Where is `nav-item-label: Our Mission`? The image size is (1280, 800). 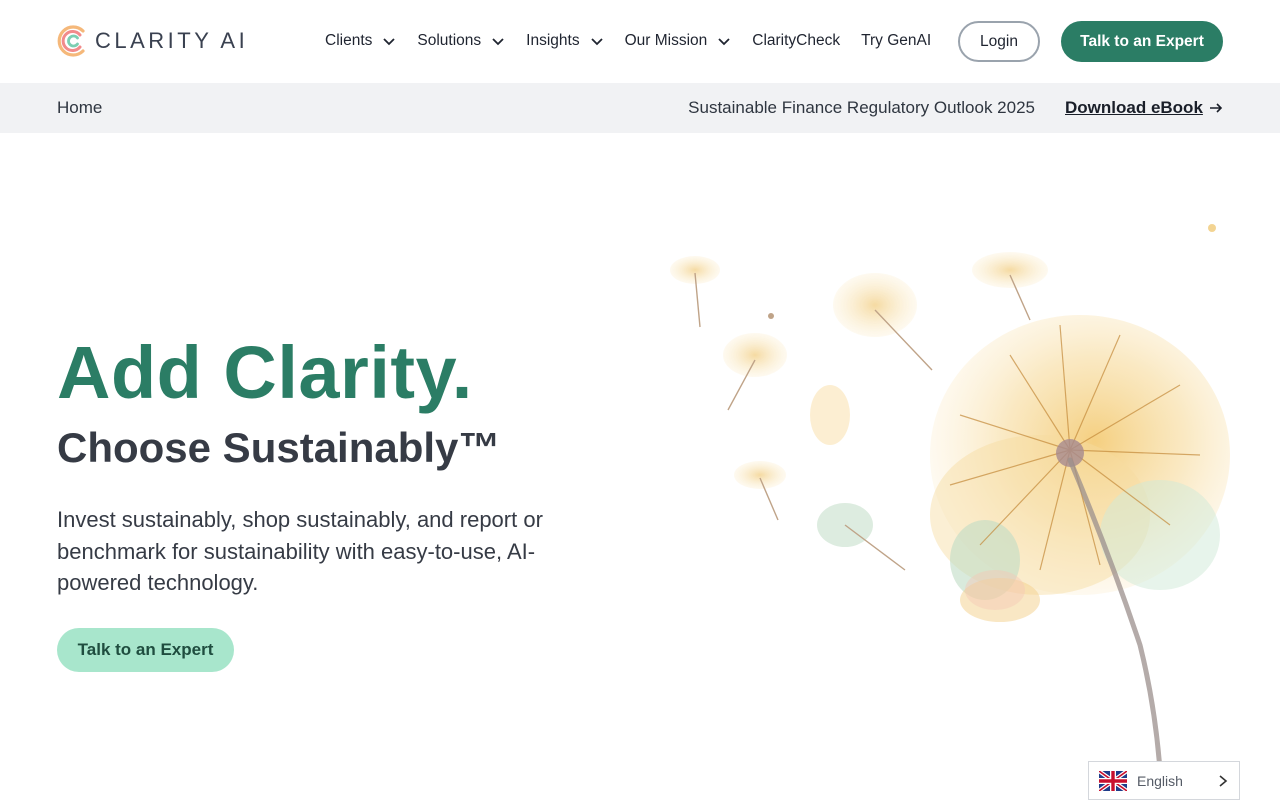 nav-item-label: Our Mission is located at coordinates (666, 40).